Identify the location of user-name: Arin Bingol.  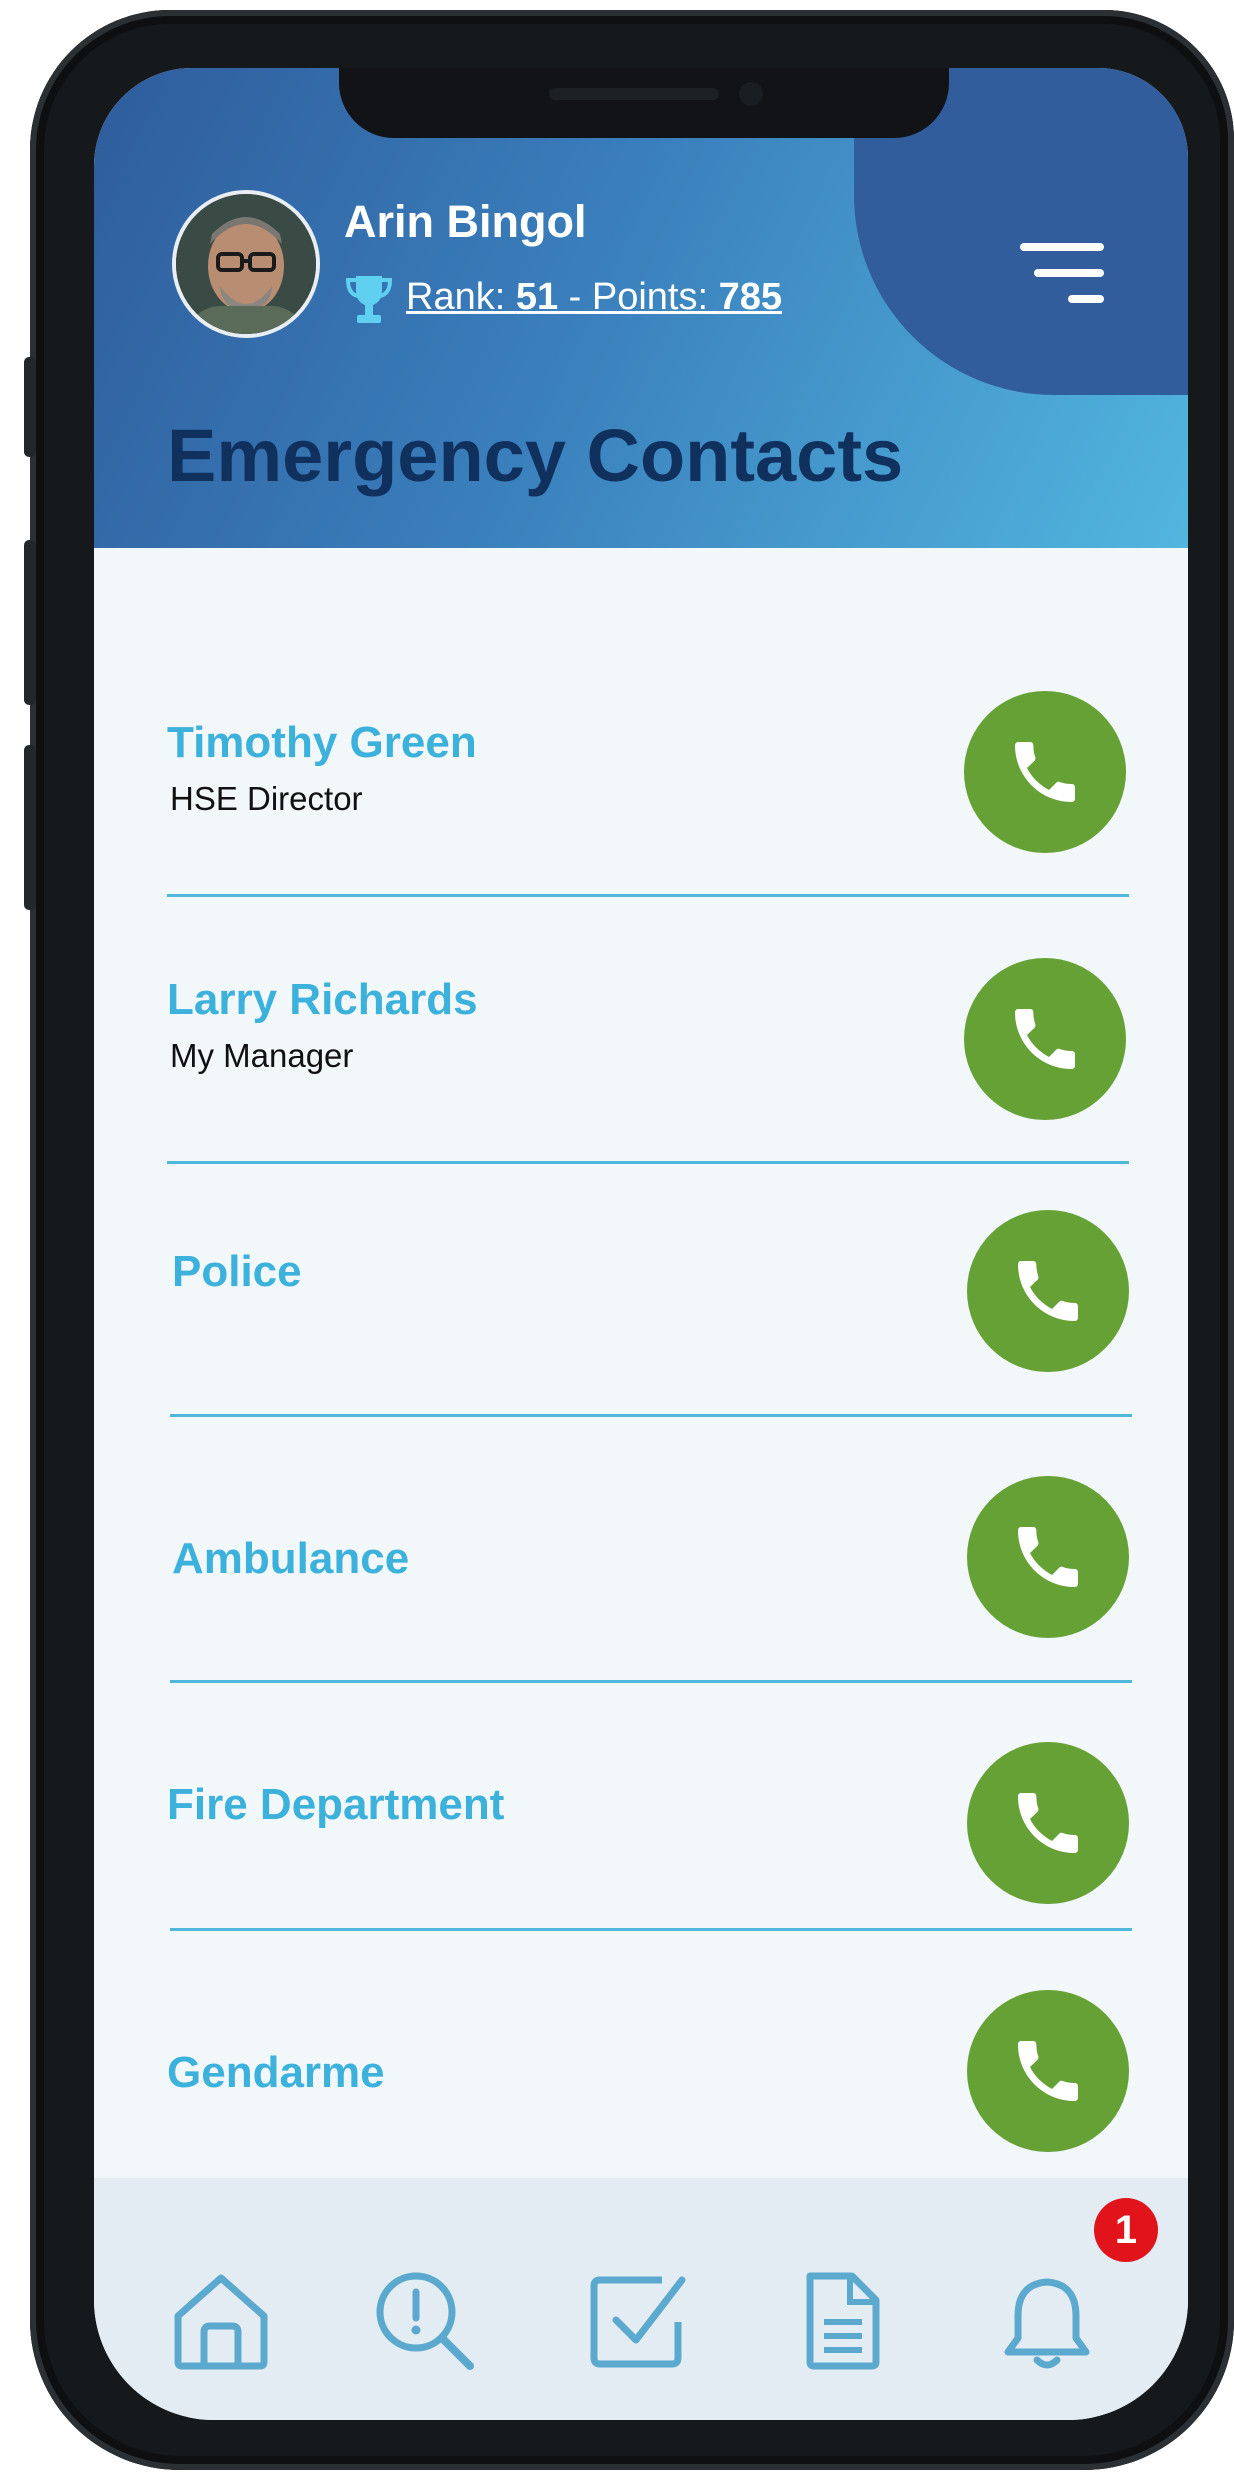
(465, 221).